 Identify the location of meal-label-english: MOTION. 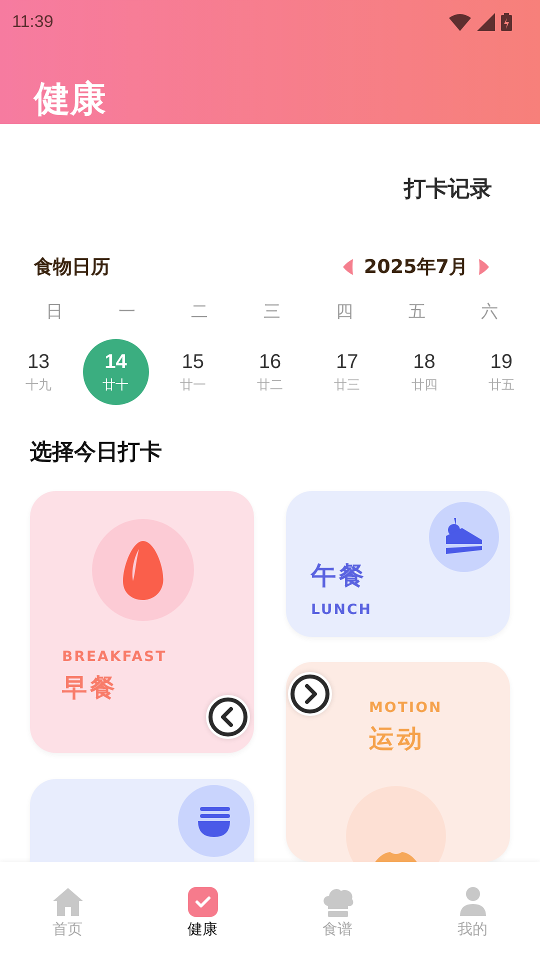
(405, 708).